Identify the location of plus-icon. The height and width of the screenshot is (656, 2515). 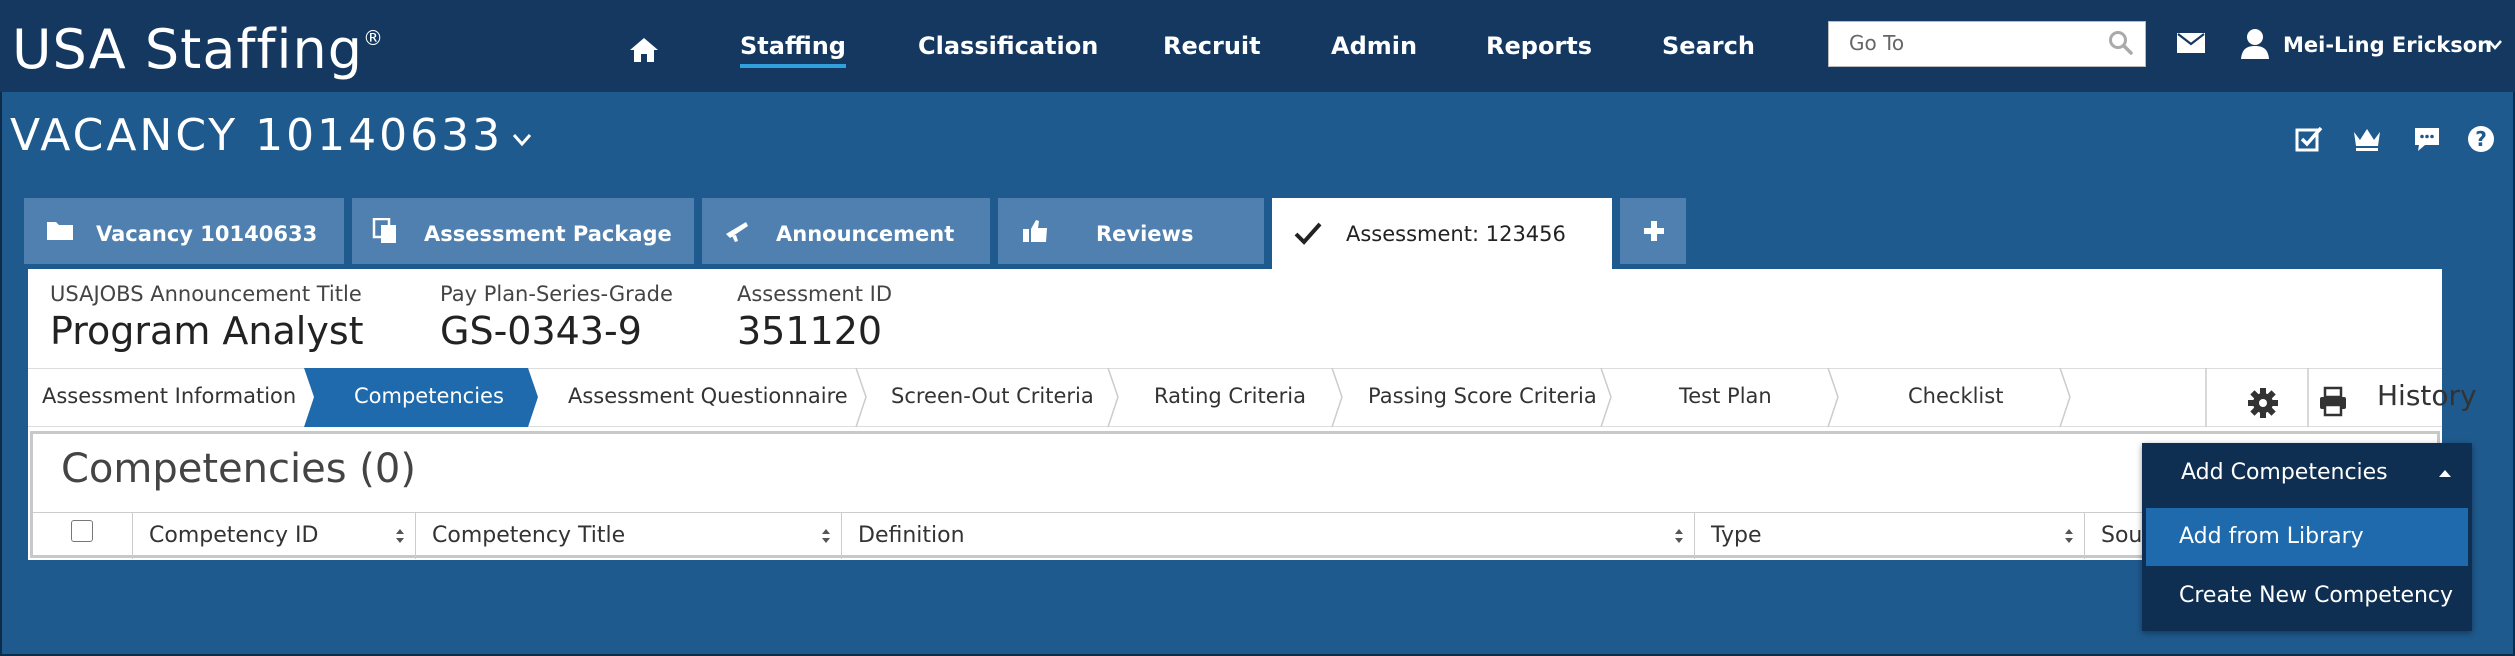
(1654, 231).